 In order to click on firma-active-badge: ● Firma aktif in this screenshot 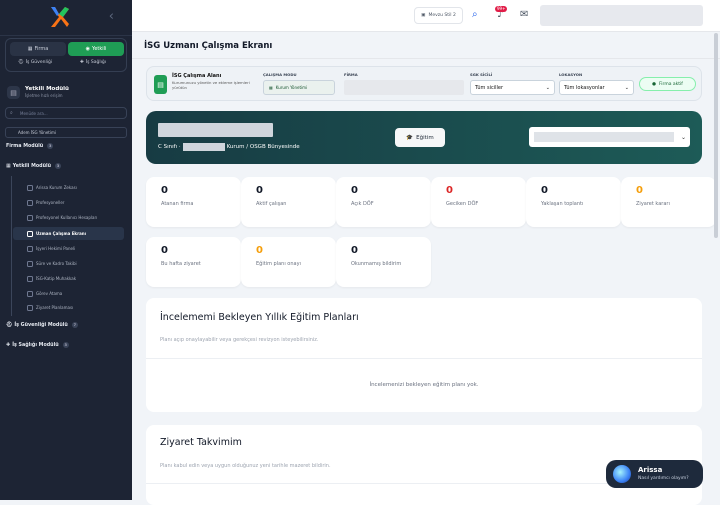, I will do `click(667, 84)`.